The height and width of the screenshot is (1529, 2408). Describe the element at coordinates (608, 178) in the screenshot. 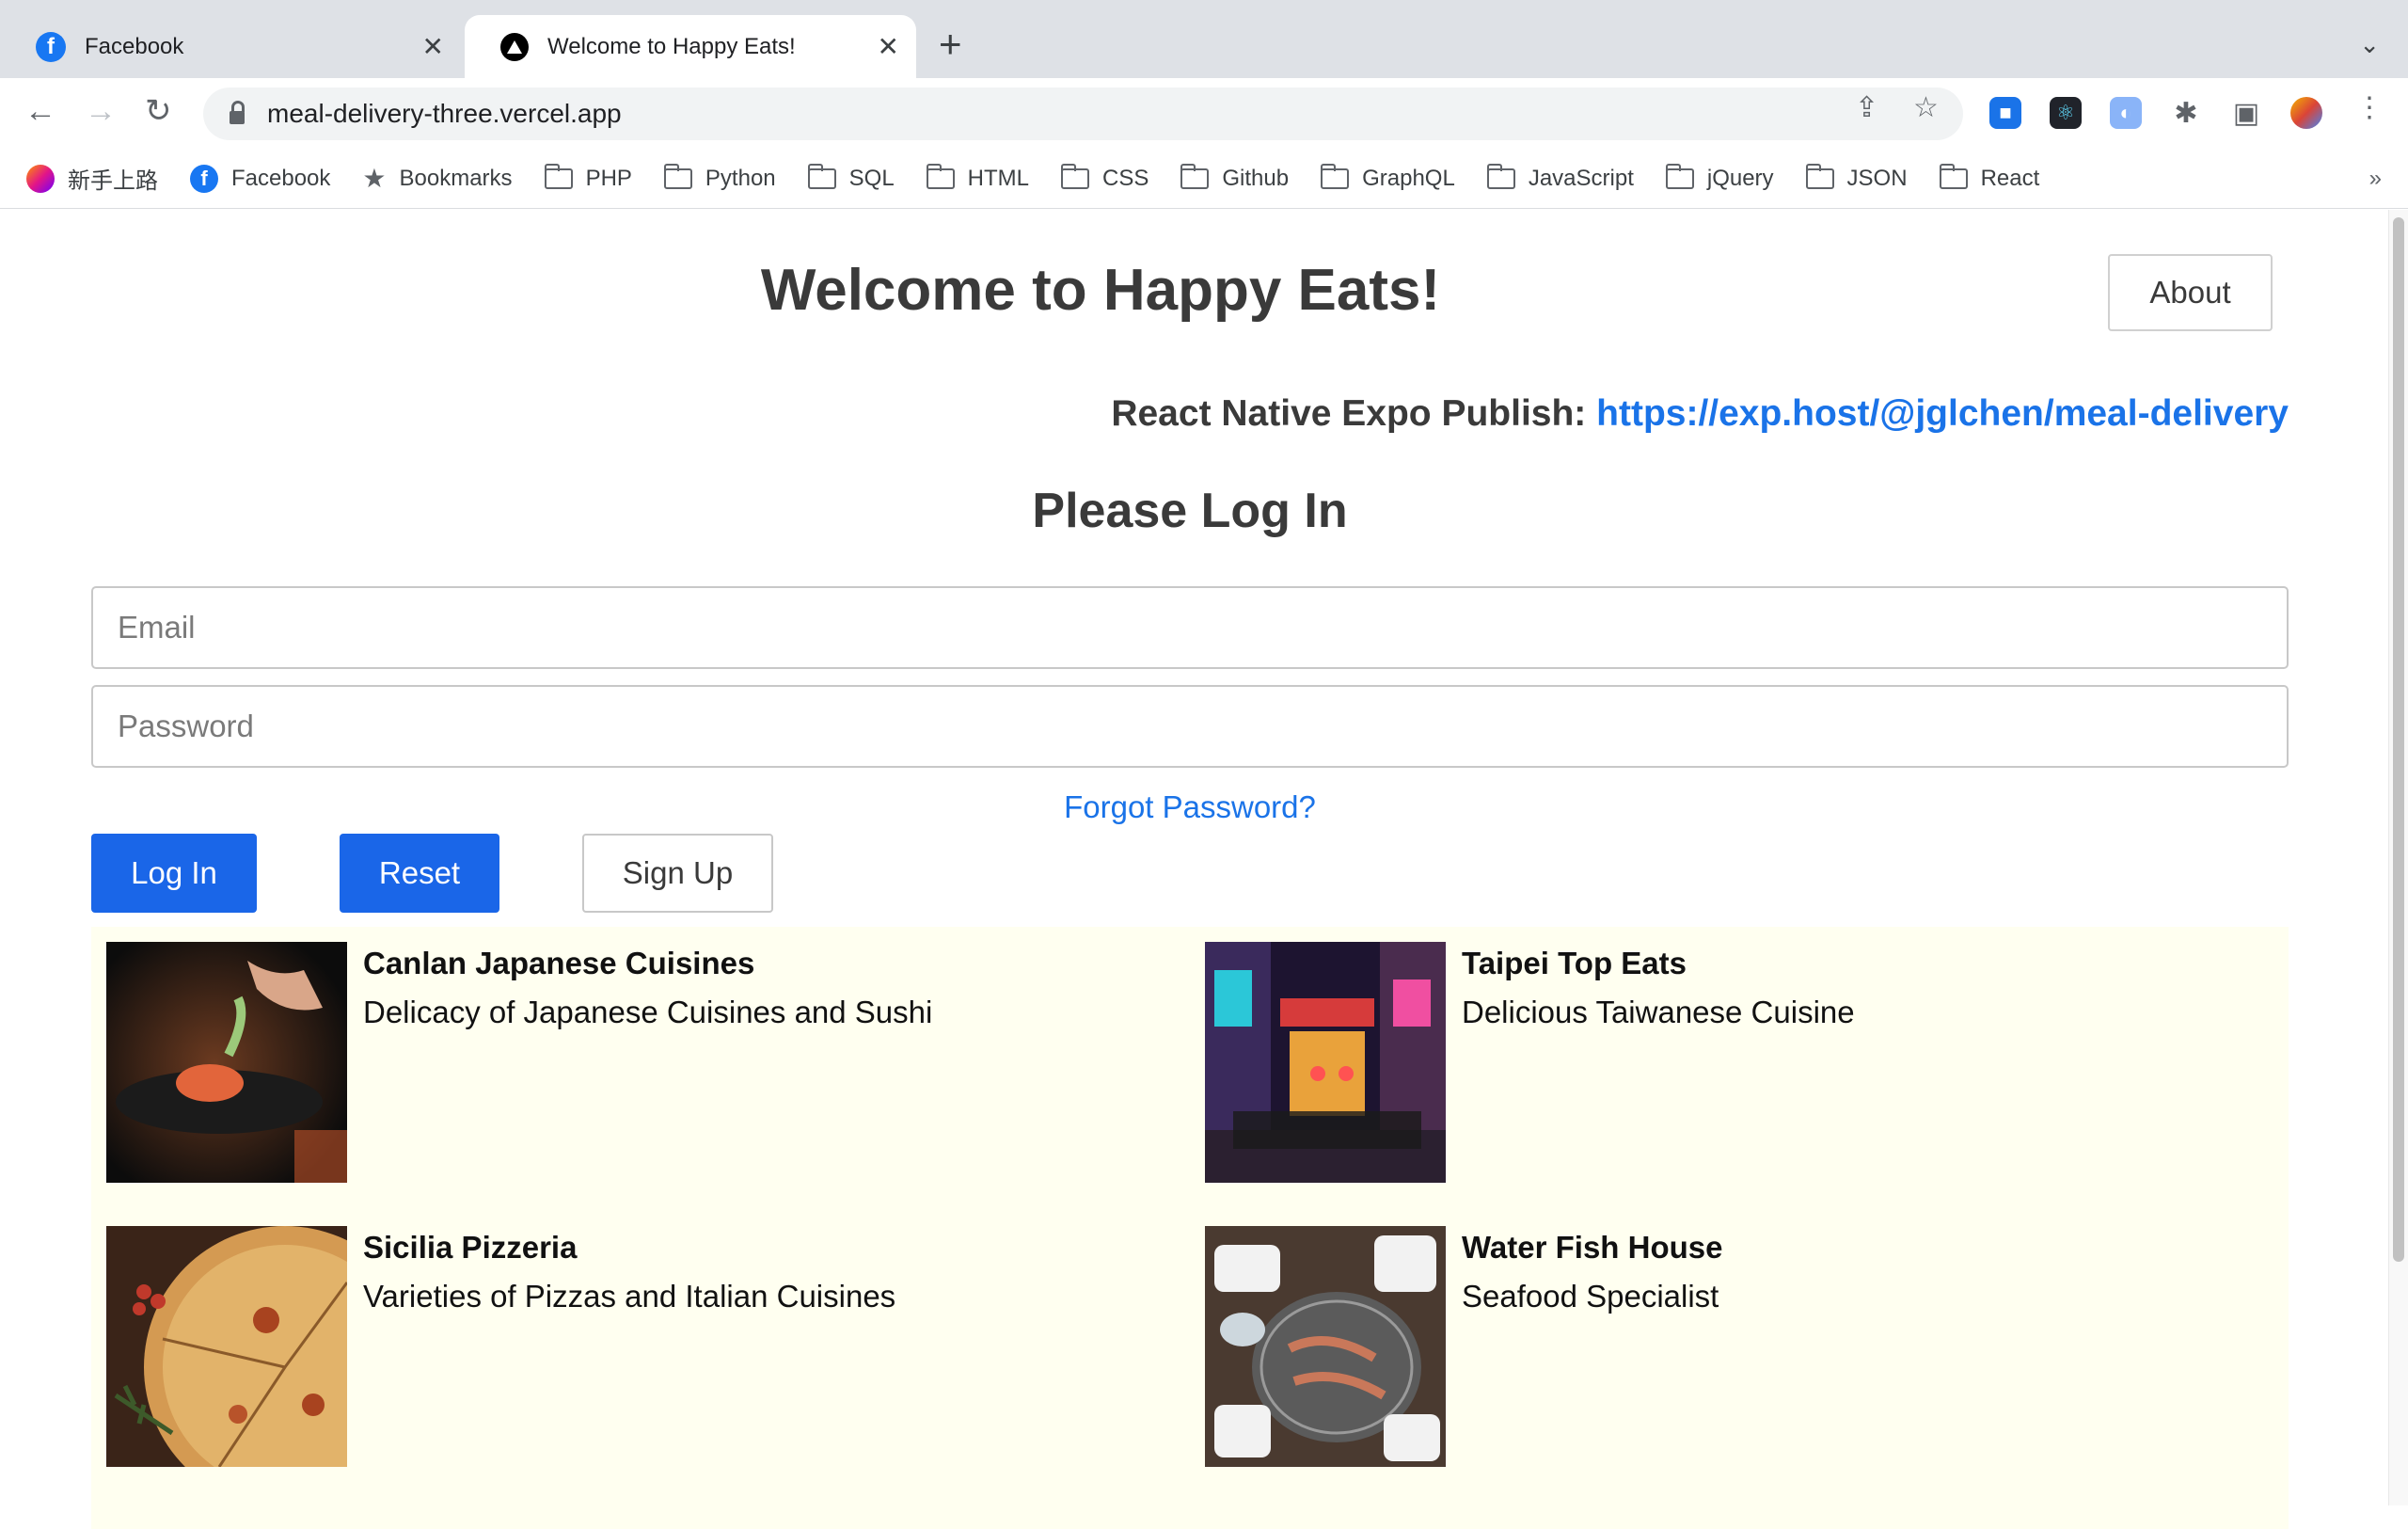

I see `bookmark-label: PHP` at that location.